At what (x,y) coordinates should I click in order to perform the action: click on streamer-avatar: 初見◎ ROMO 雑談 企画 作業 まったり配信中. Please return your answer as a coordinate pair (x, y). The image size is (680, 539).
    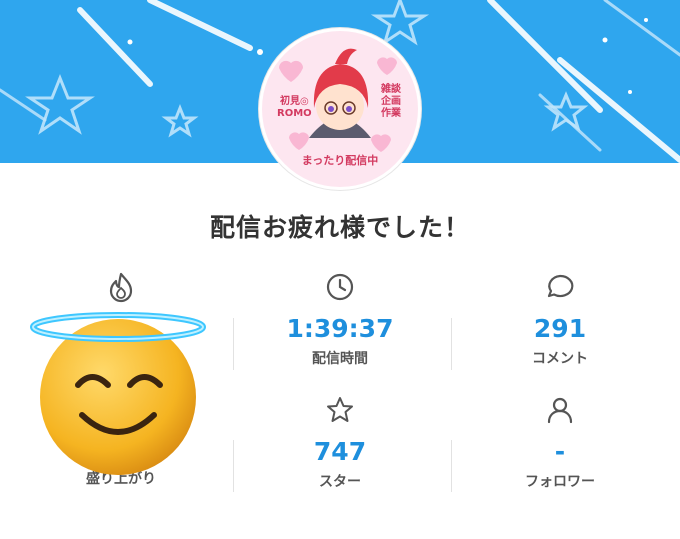
    Looking at the image, I should click on (340, 109).